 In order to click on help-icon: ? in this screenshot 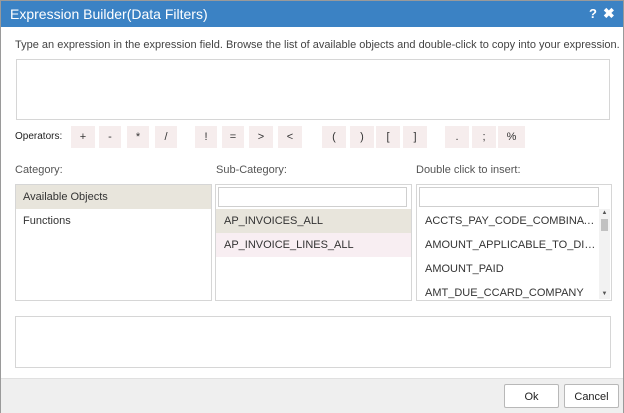, I will do `click(593, 13)`.